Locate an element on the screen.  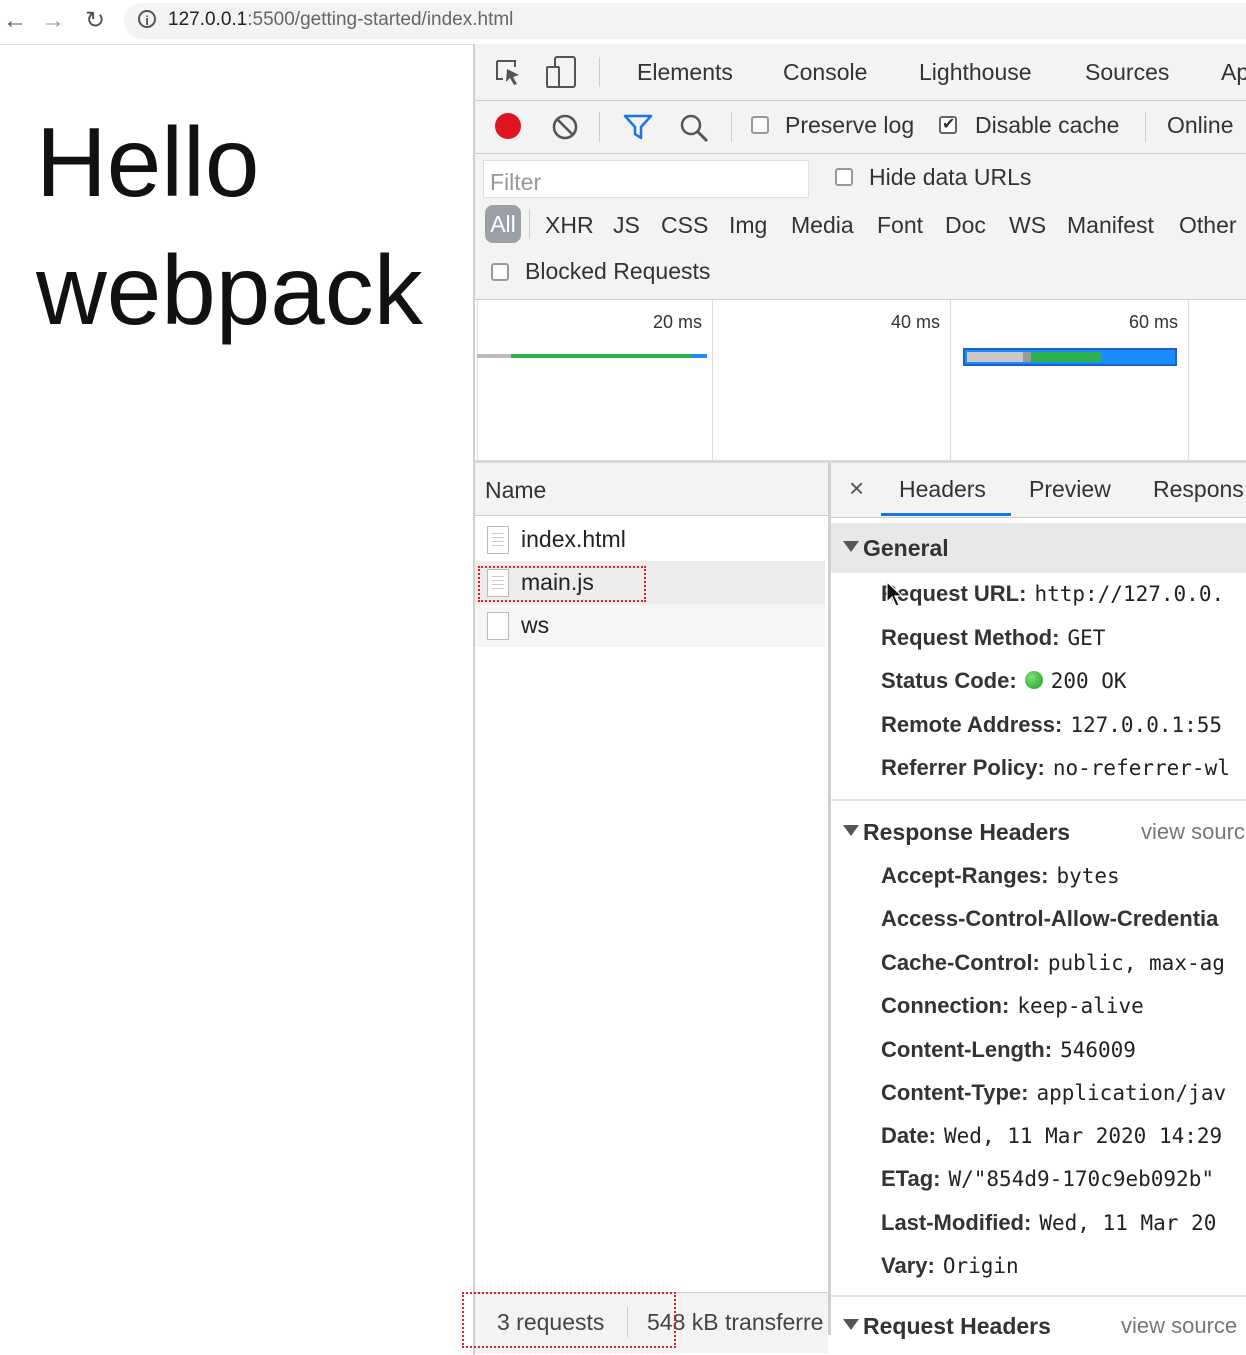
disable-cache-checkbox is located at coordinates (948, 124).